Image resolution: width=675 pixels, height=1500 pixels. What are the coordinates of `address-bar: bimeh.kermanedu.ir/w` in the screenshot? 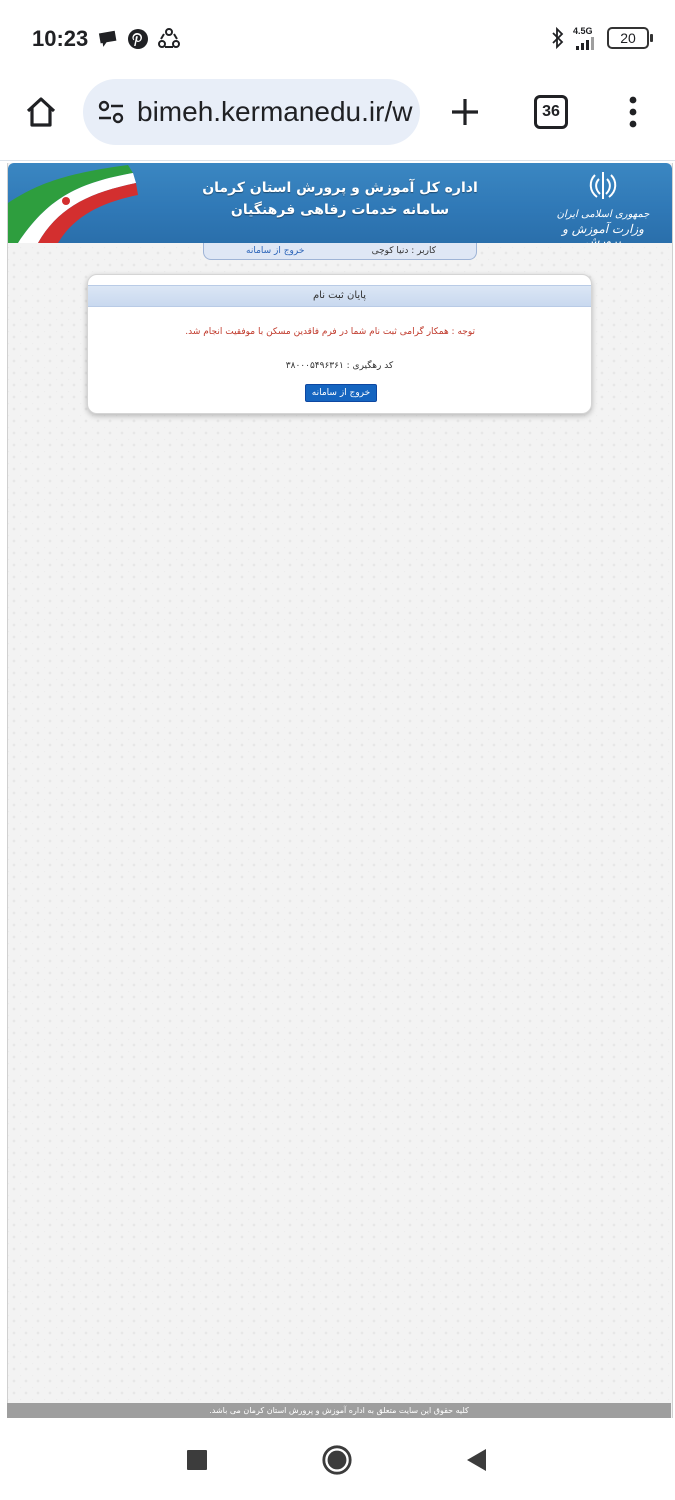 It's located at (251, 112).